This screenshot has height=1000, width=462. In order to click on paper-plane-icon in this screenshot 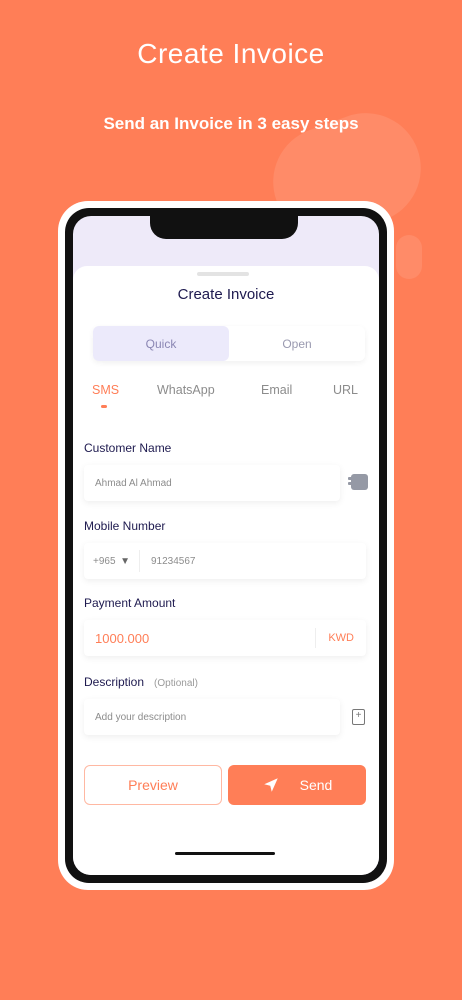, I will do `click(270, 785)`.